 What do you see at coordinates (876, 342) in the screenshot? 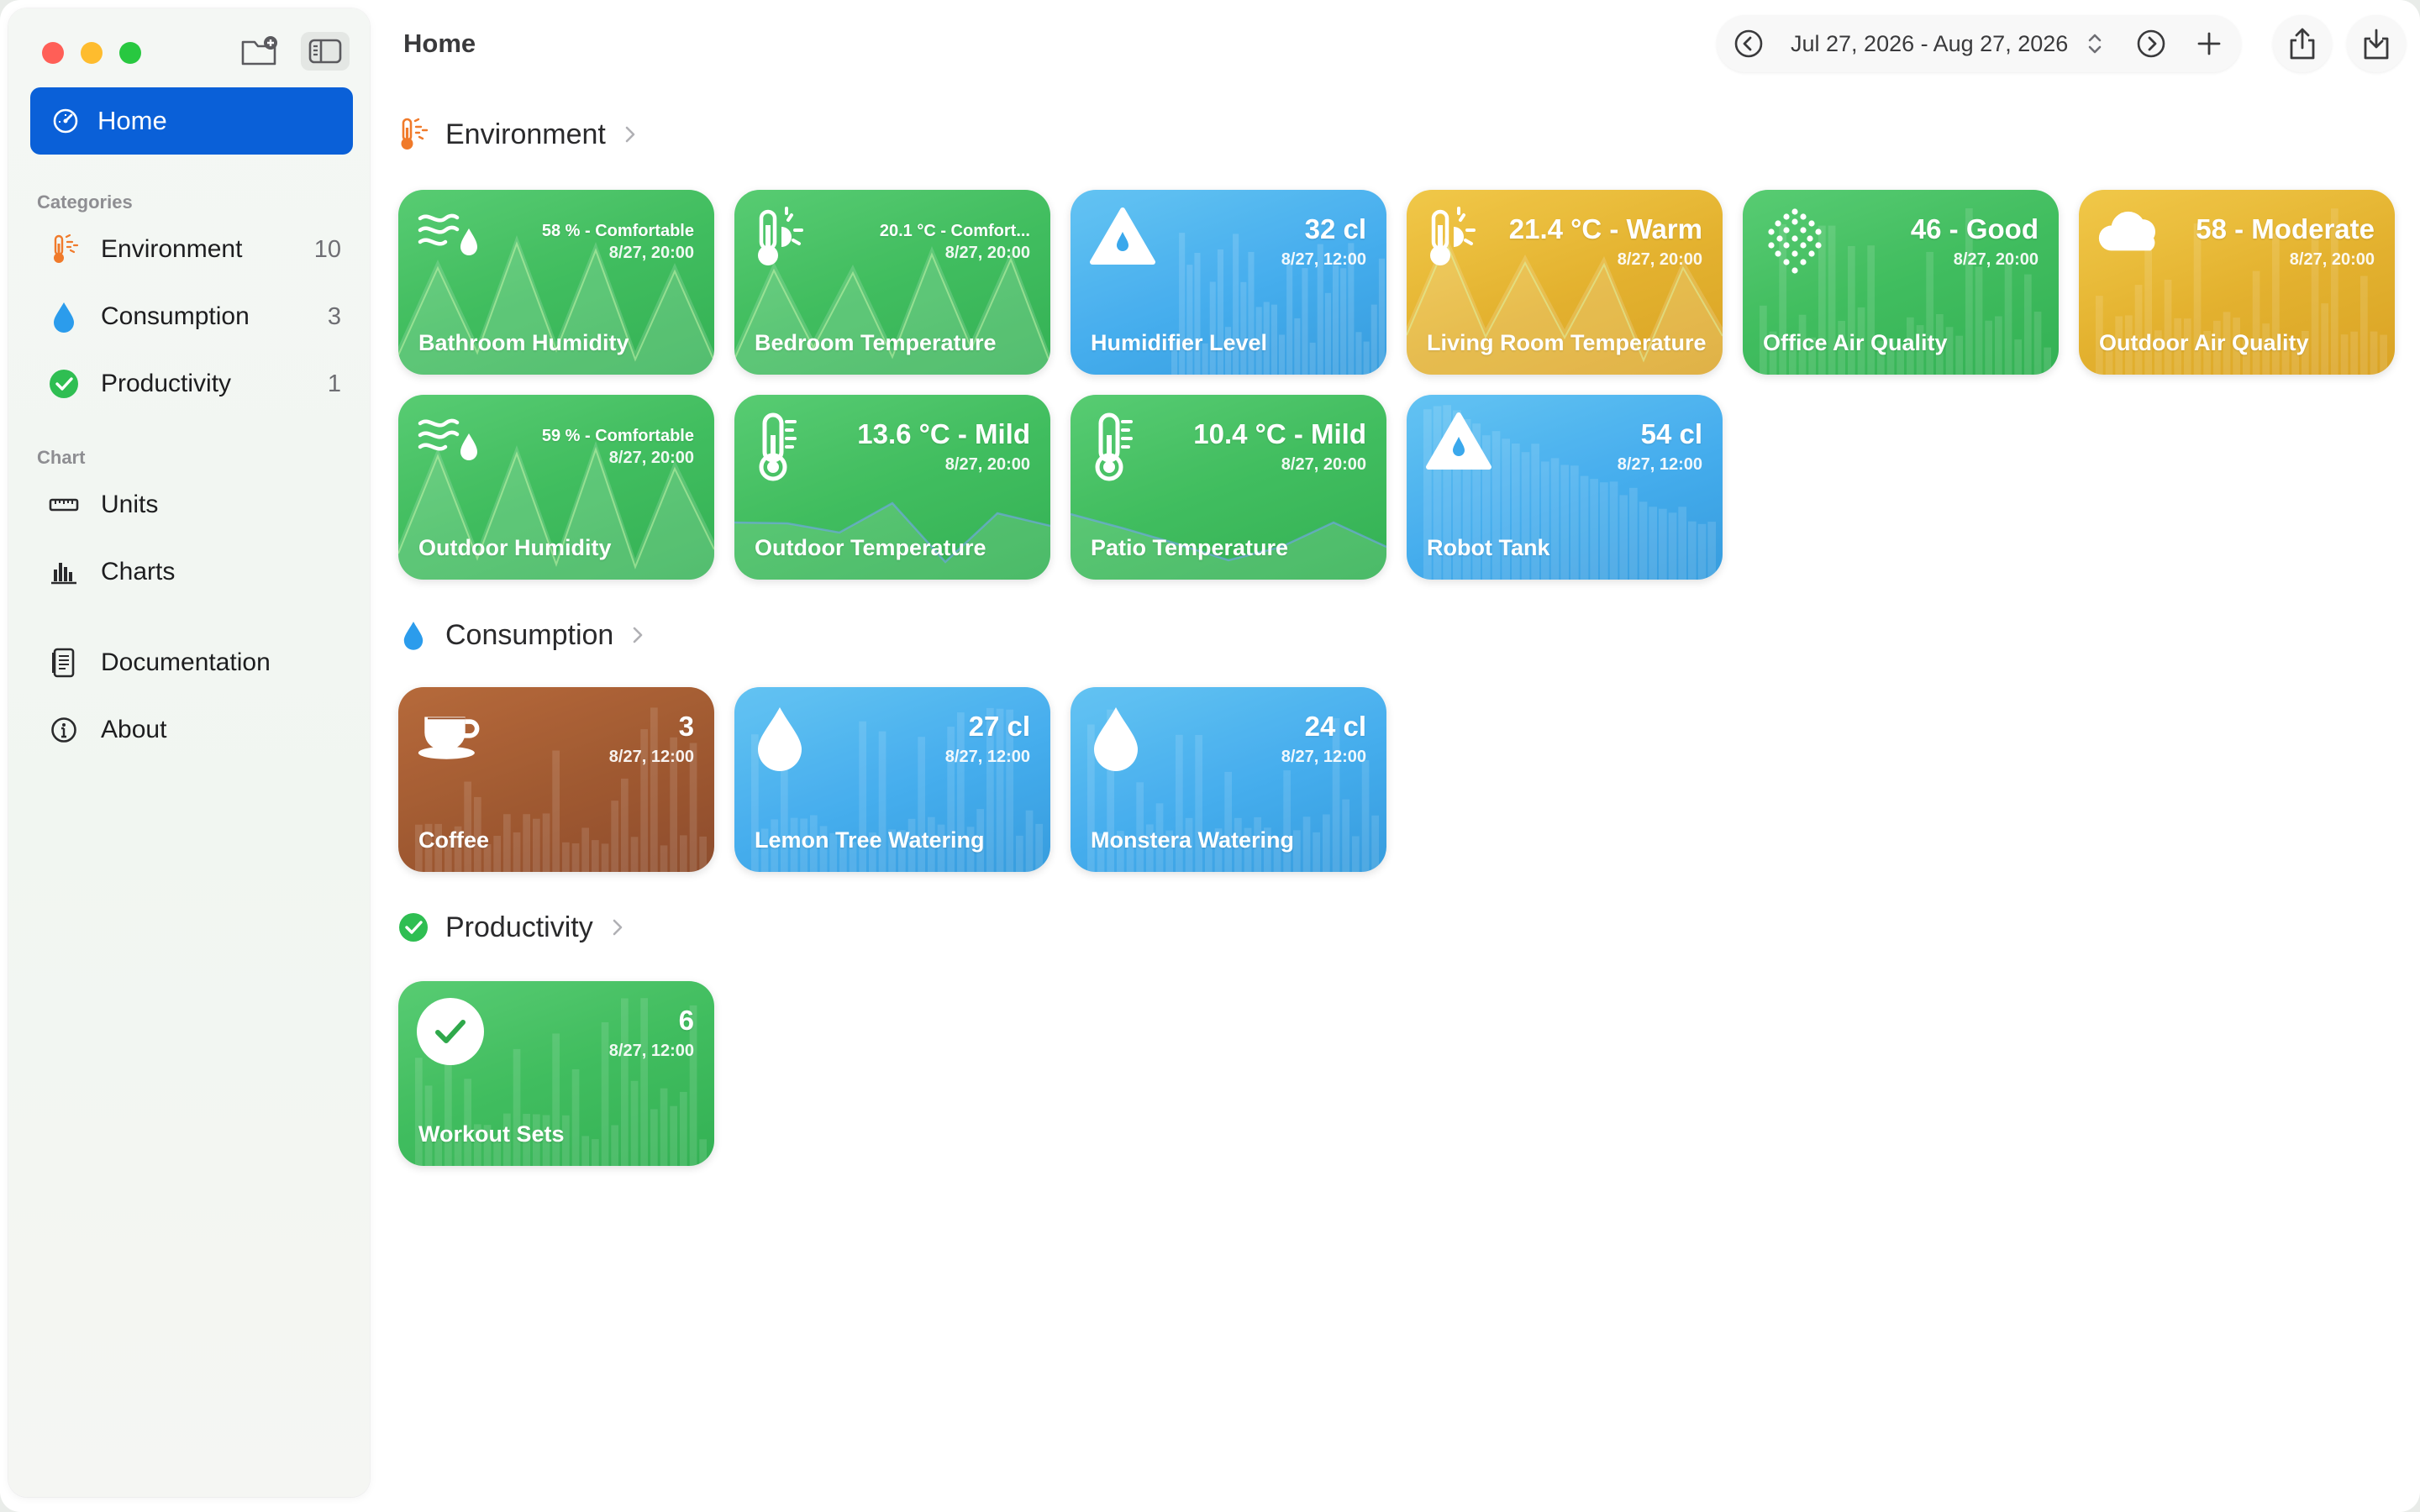
I see `metric-name: Bedroom Temperature` at bounding box center [876, 342].